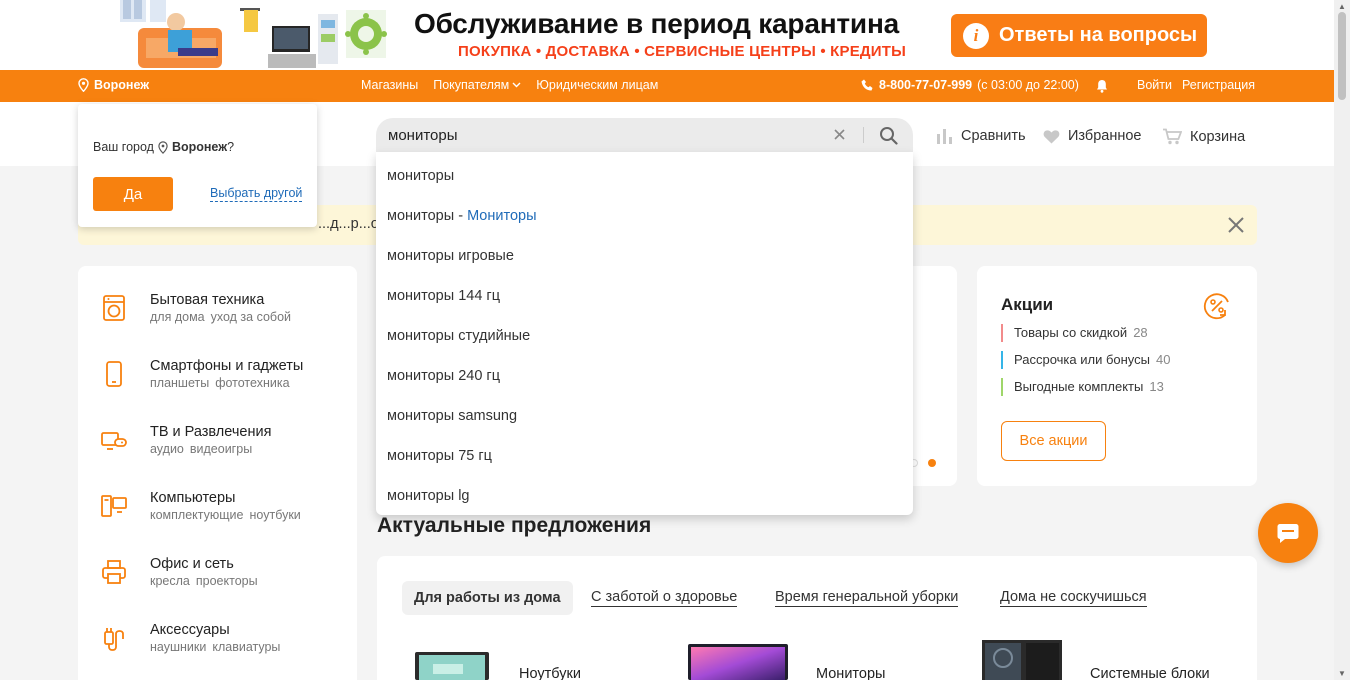  Describe the element at coordinates (190, 638) in the screenshot. I see `catalog-item-accessories: Аксессуары наушники клавиатуры` at that location.